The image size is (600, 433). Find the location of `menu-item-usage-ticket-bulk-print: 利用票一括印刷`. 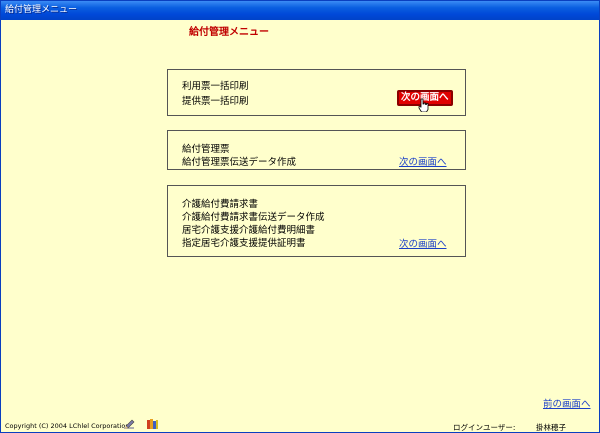

menu-item-usage-ticket-bulk-print: 利用票一括印刷 is located at coordinates (215, 86).